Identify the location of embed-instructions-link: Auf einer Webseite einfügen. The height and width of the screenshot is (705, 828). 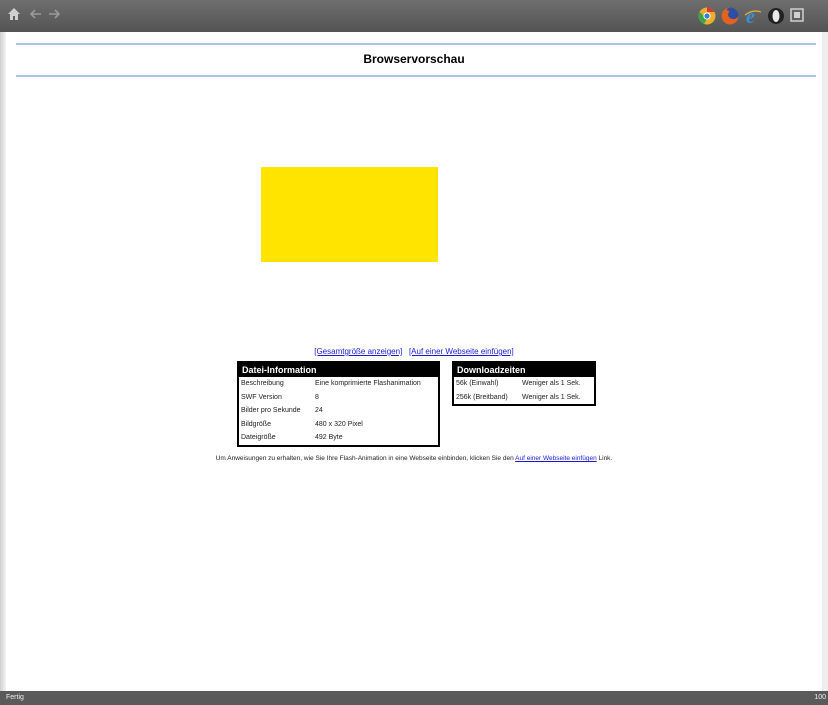
(556, 458).